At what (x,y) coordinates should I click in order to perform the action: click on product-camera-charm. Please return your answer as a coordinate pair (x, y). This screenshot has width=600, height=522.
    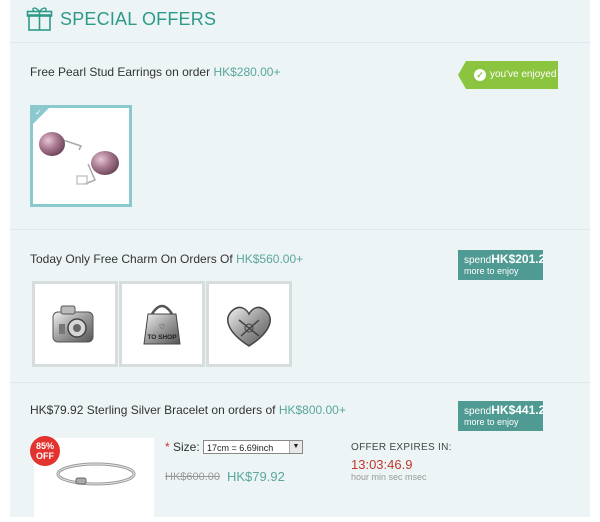
    Looking at the image, I should click on (75, 324).